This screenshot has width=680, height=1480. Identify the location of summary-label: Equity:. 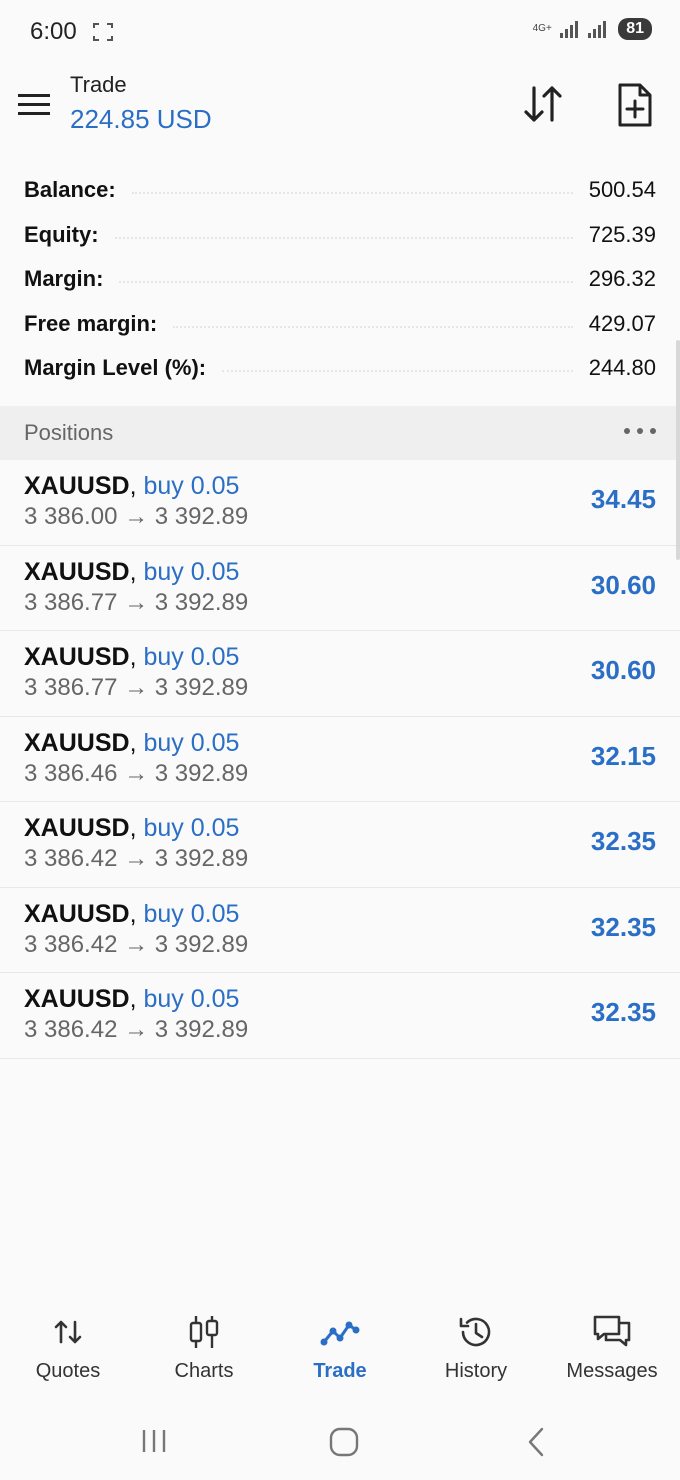
(61, 234).